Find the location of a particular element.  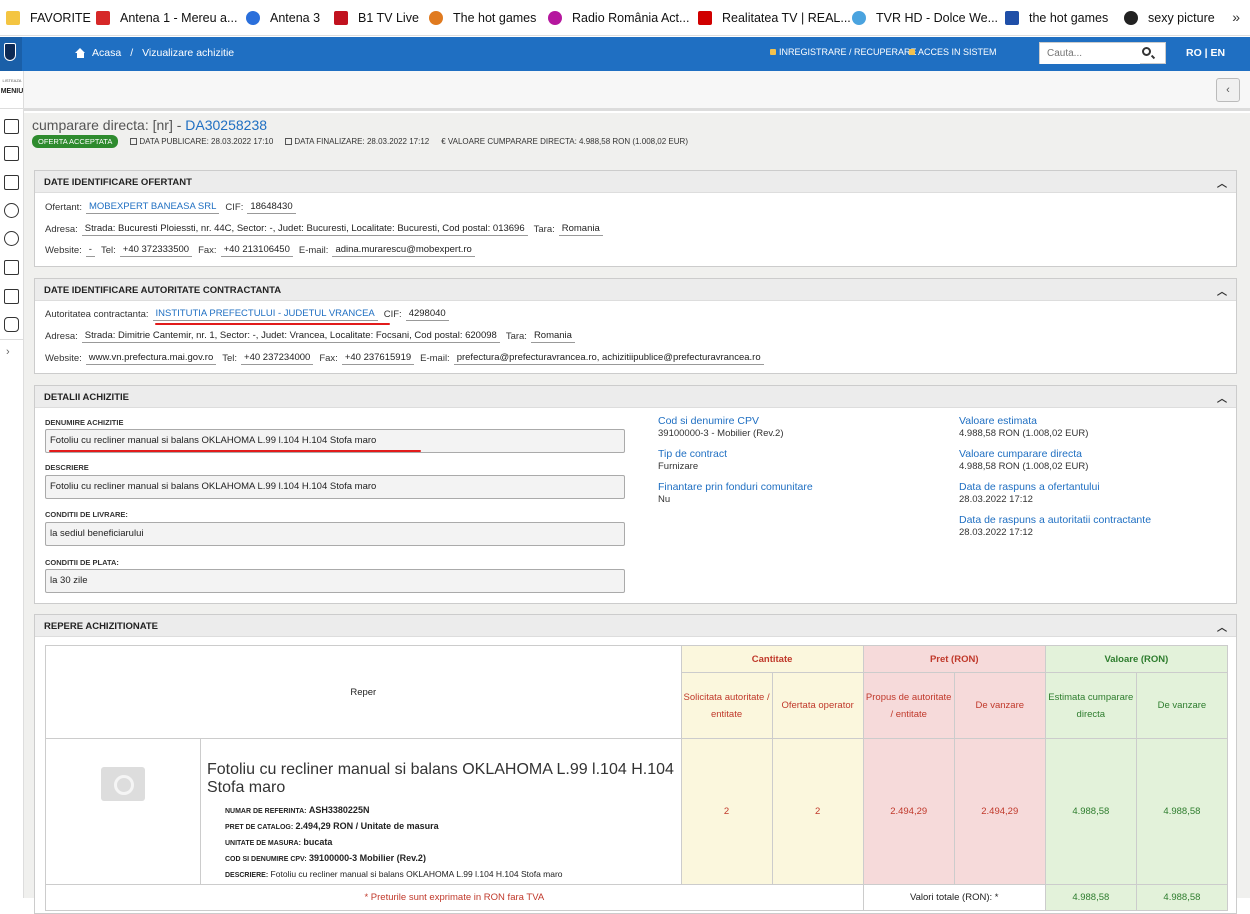

menu-toggle: LISTEAZA MENIU is located at coordinates (12, 90).